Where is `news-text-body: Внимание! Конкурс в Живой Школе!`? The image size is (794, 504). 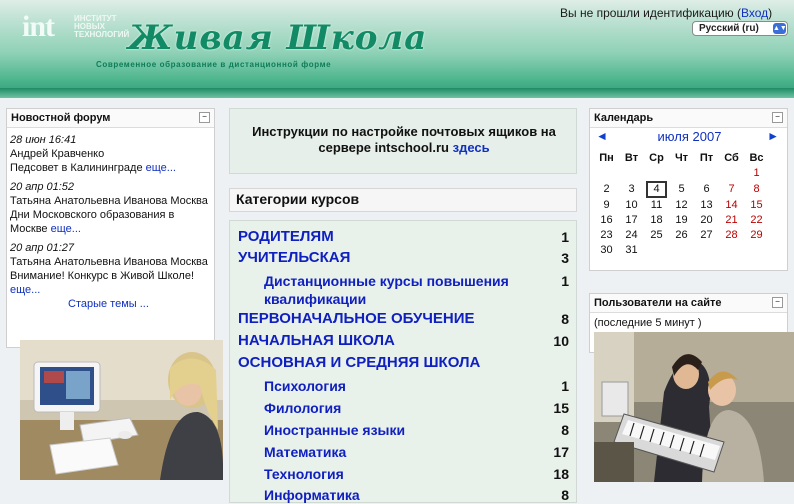
news-text-body: Внимание! Конкурс в Живой Школе! is located at coordinates (102, 276).